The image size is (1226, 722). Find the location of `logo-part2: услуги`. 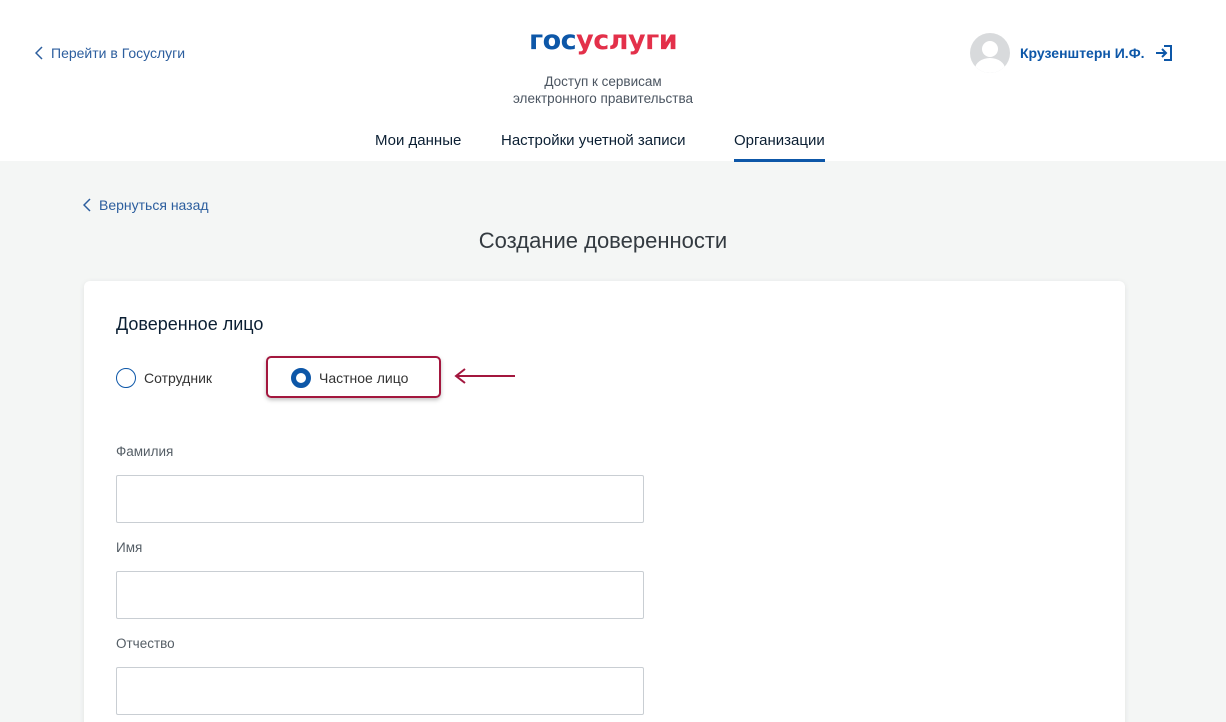

logo-part2: услуги is located at coordinates (627, 40).